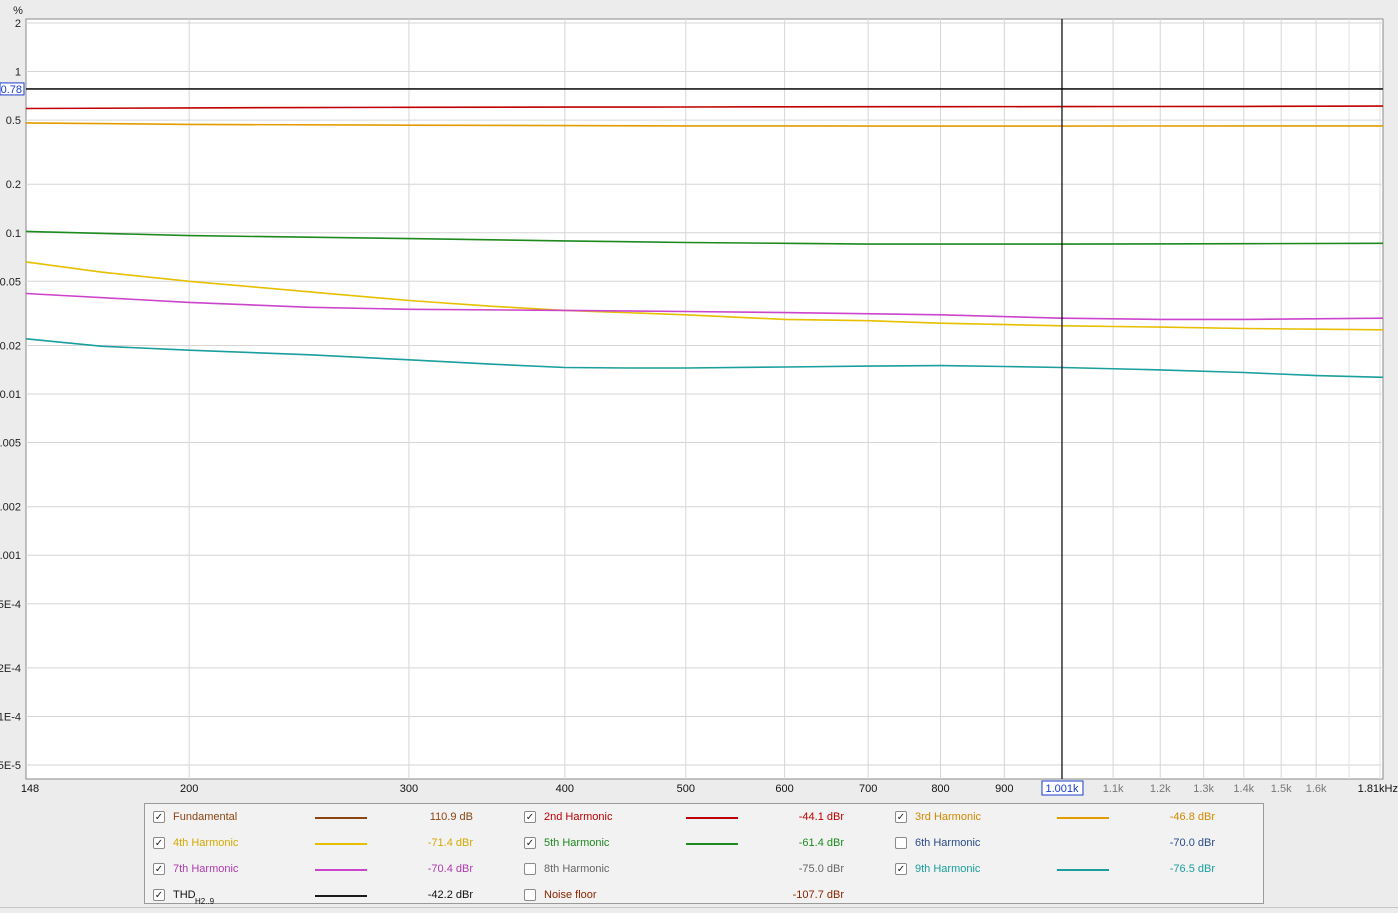 The width and height of the screenshot is (1398, 913). Describe the element at coordinates (450, 869) in the screenshot. I see `legend-value: -70.4 dBr` at that location.